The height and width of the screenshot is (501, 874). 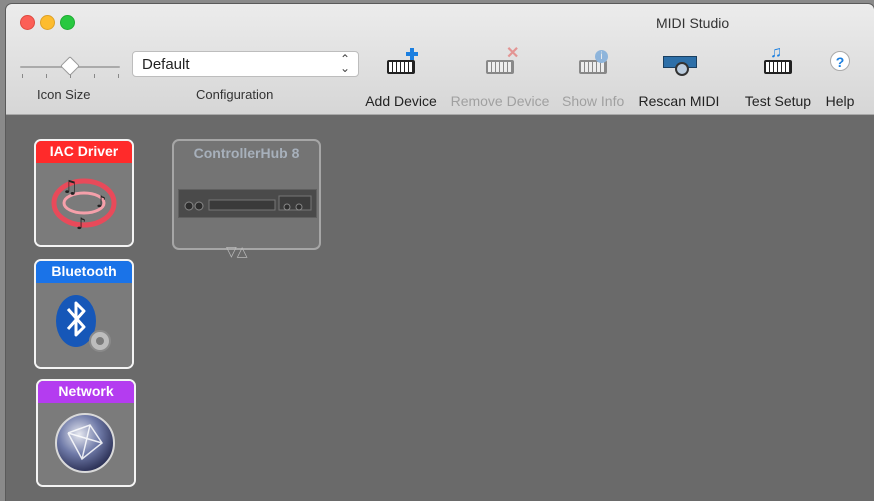 What do you see at coordinates (84, 152) in the screenshot?
I see `device-name: IAC Driver` at bounding box center [84, 152].